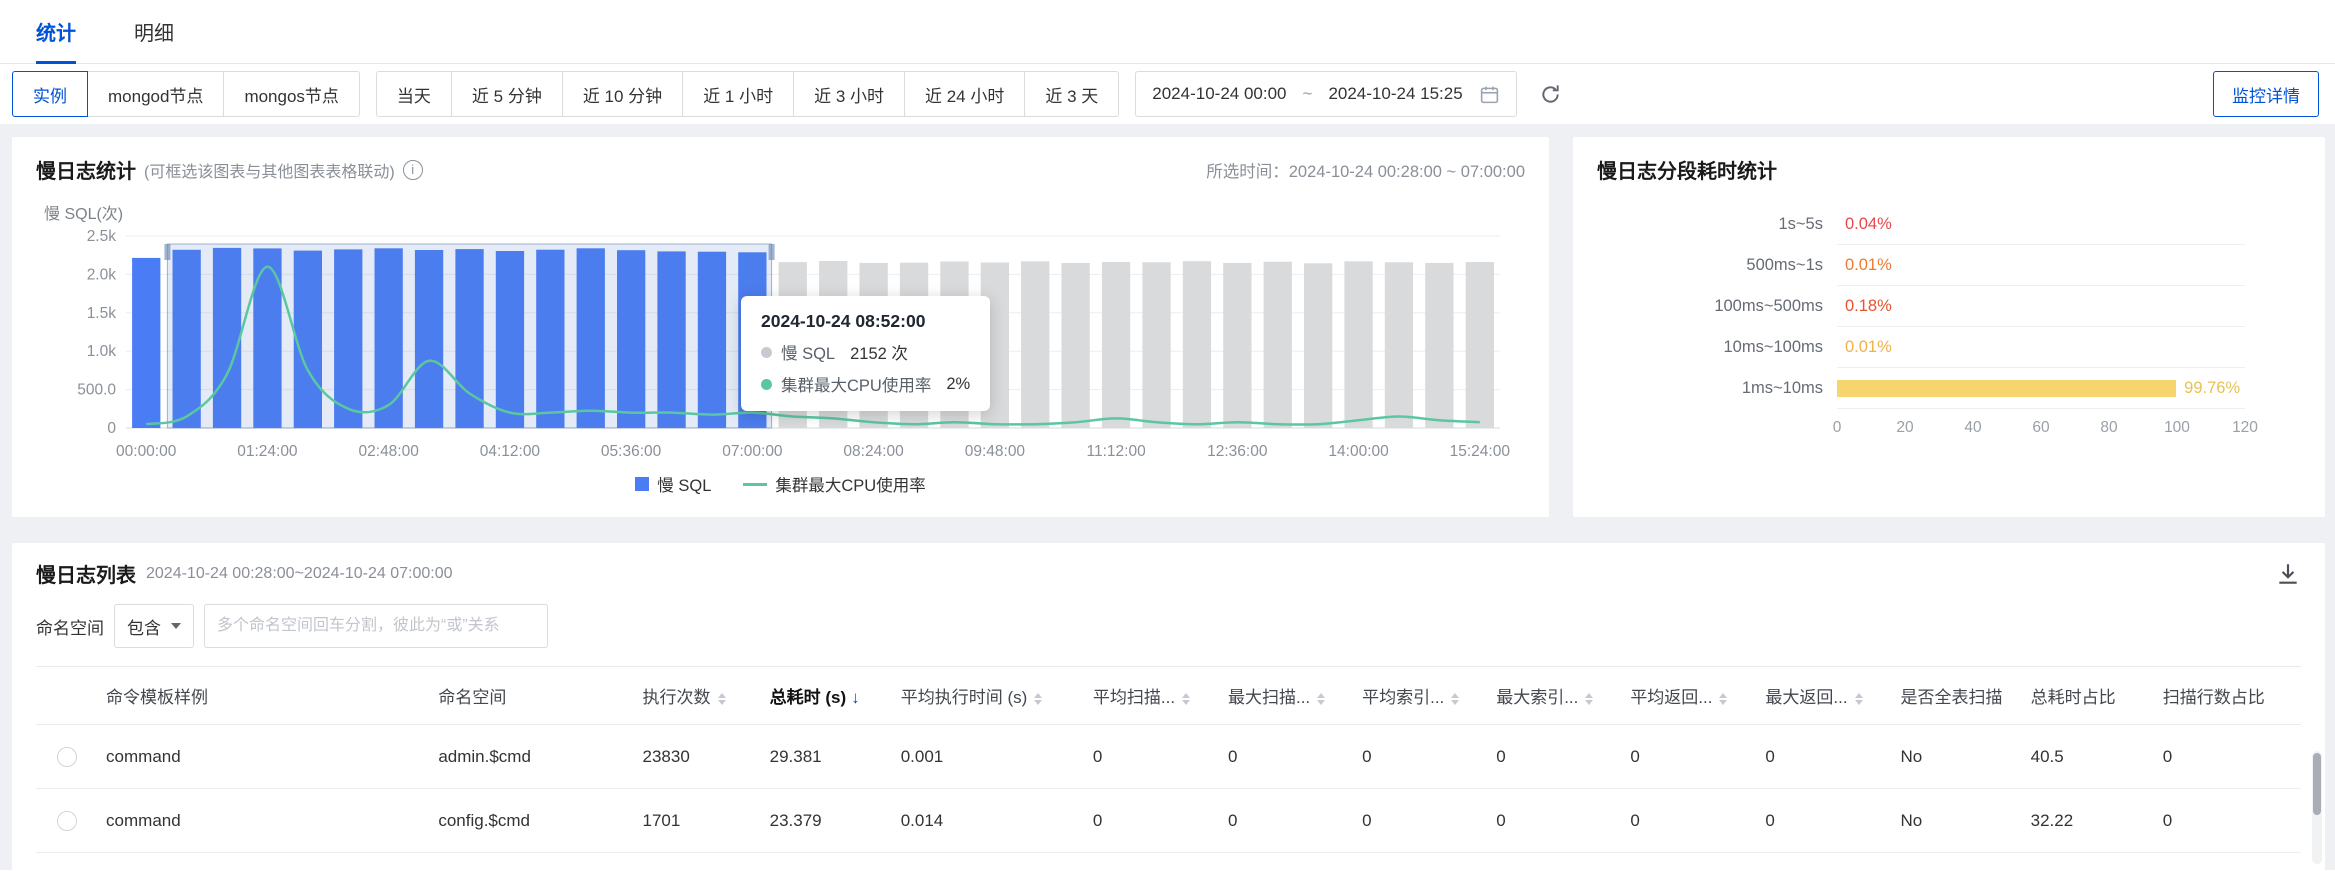 The height and width of the screenshot is (871, 2335). Describe the element at coordinates (1395, 94) in the screenshot. I see `date-end: 2024-10-24 15:25` at that location.